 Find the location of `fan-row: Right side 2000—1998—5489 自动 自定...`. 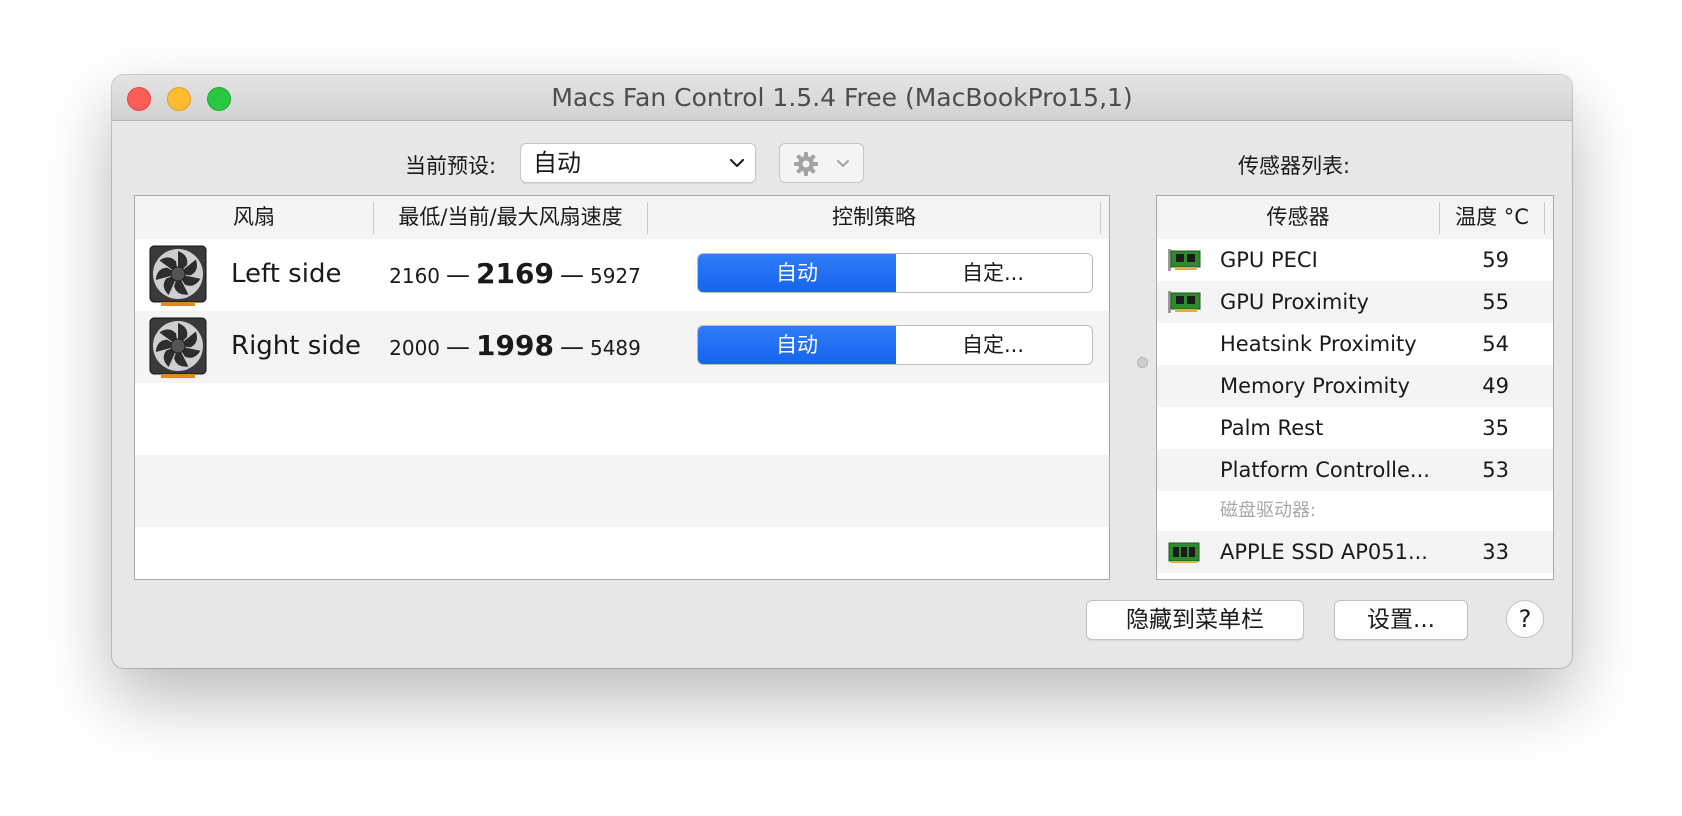

fan-row: Right side 2000—1998—5489 自动 自定... is located at coordinates (622, 347).